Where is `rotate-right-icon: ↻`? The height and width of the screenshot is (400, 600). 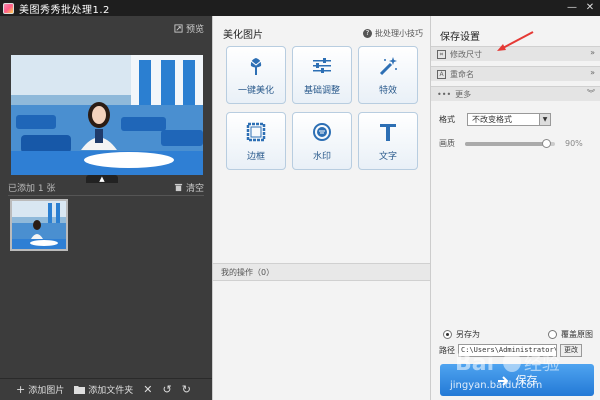
rotate-right-icon: ↻ is located at coordinates (186, 389).